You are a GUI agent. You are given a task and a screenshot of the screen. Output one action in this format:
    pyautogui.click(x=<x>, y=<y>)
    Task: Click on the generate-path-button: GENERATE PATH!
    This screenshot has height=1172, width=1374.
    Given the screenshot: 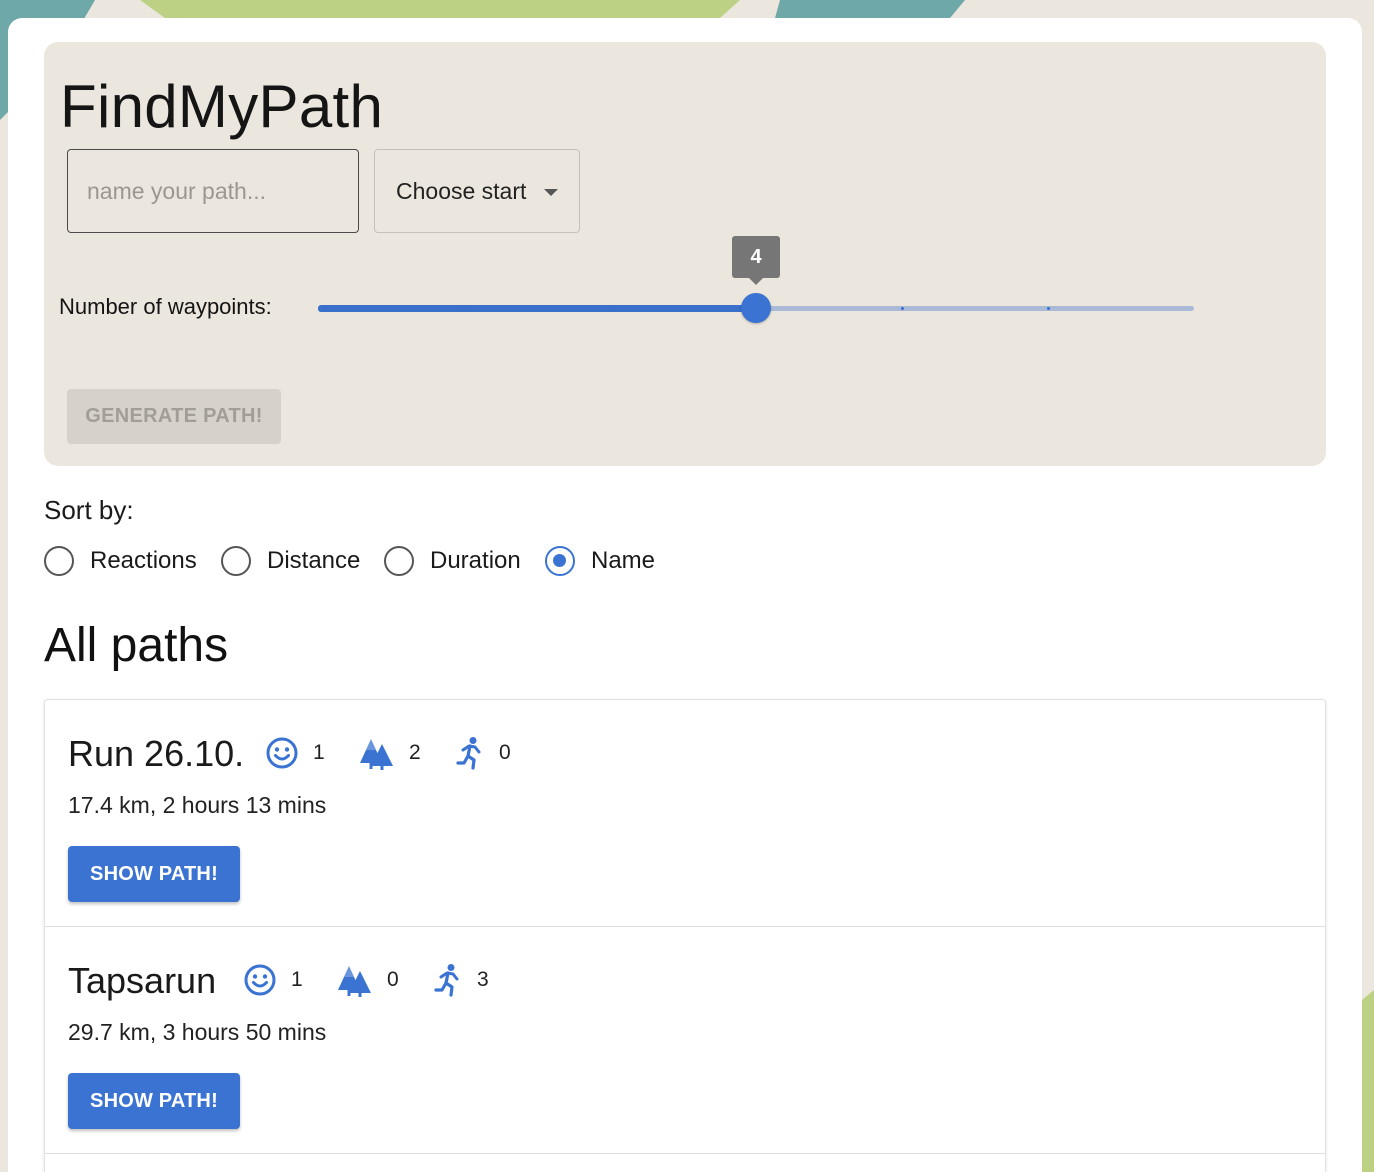 What is the action you would take?
    pyautogui.click(x=174, y=416)
    